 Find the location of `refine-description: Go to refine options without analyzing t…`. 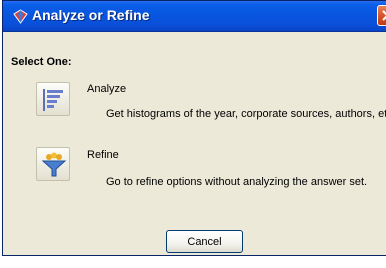

refine-description: Go to refine options without analyzing t… is located at coordinates (237, 182).